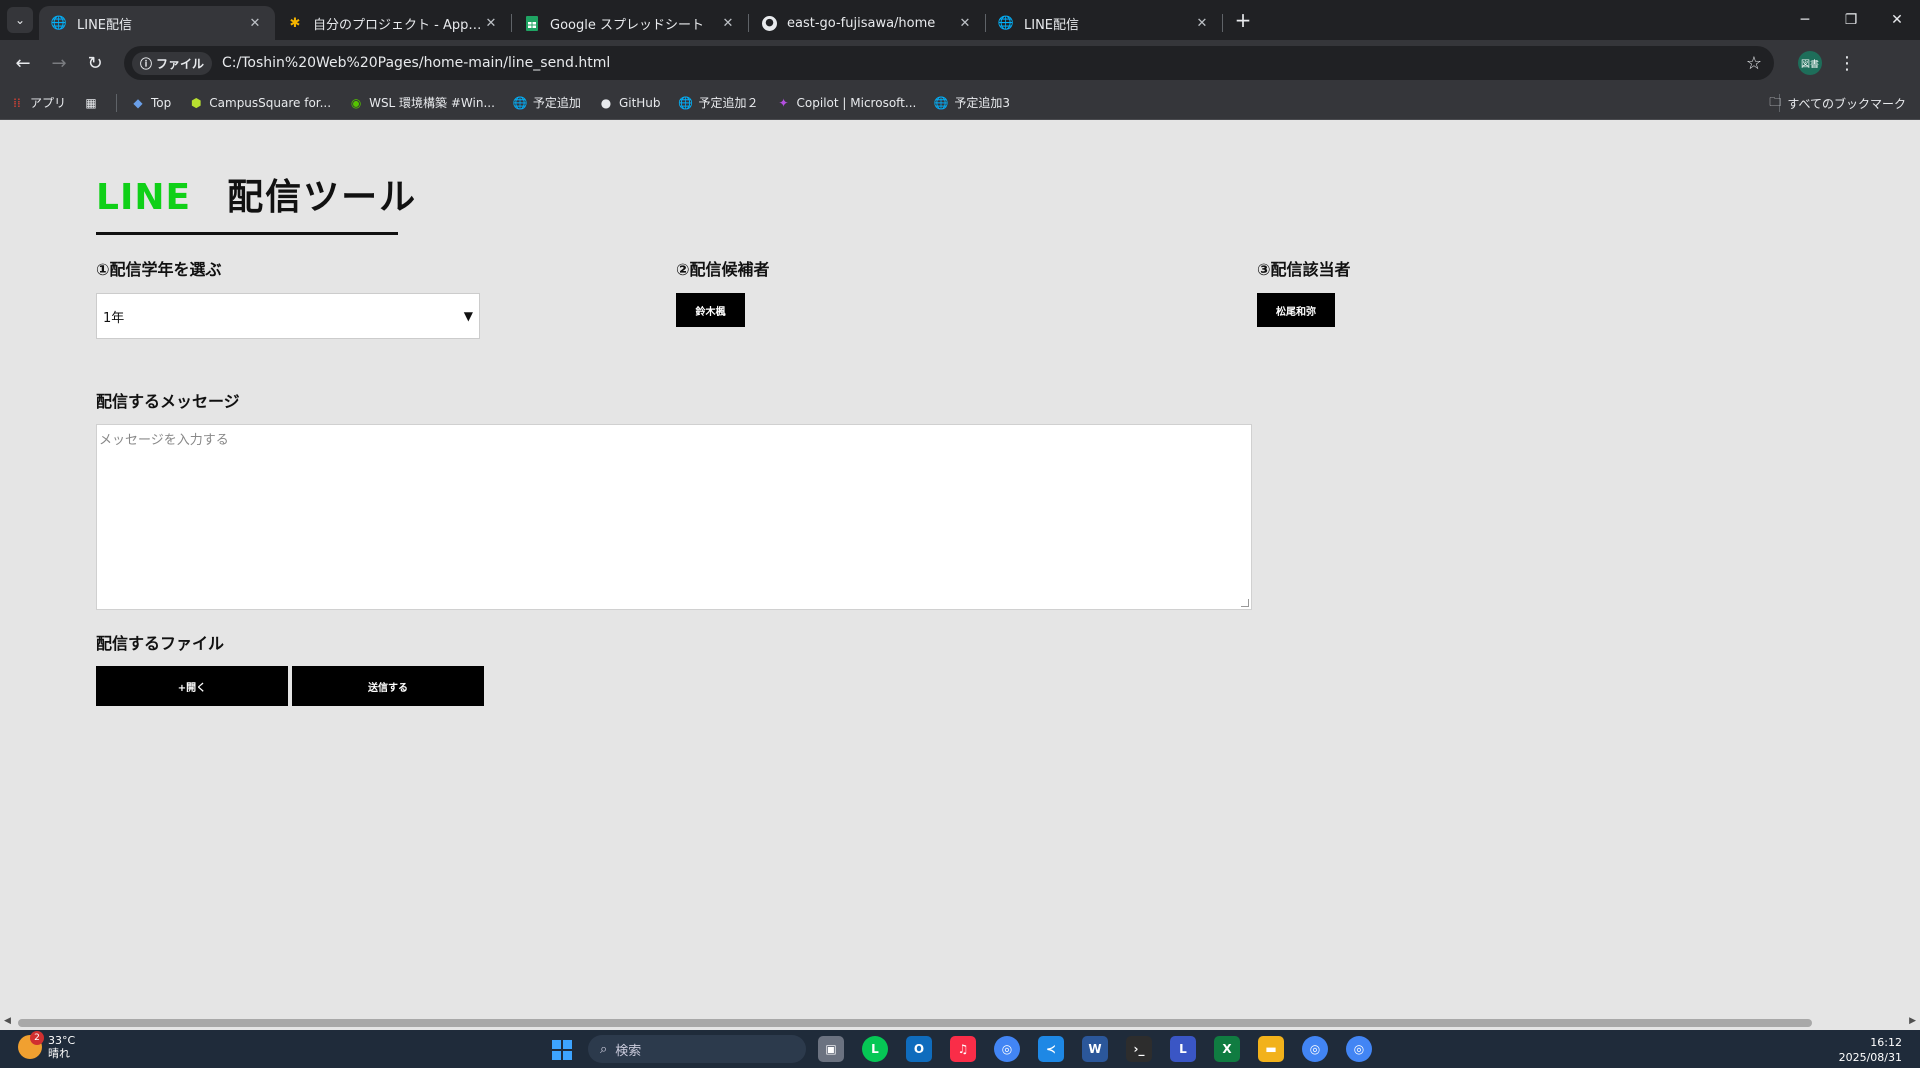  I want to click on tab-github: east-go-fujisawa/home ✕, so click(867, 23).